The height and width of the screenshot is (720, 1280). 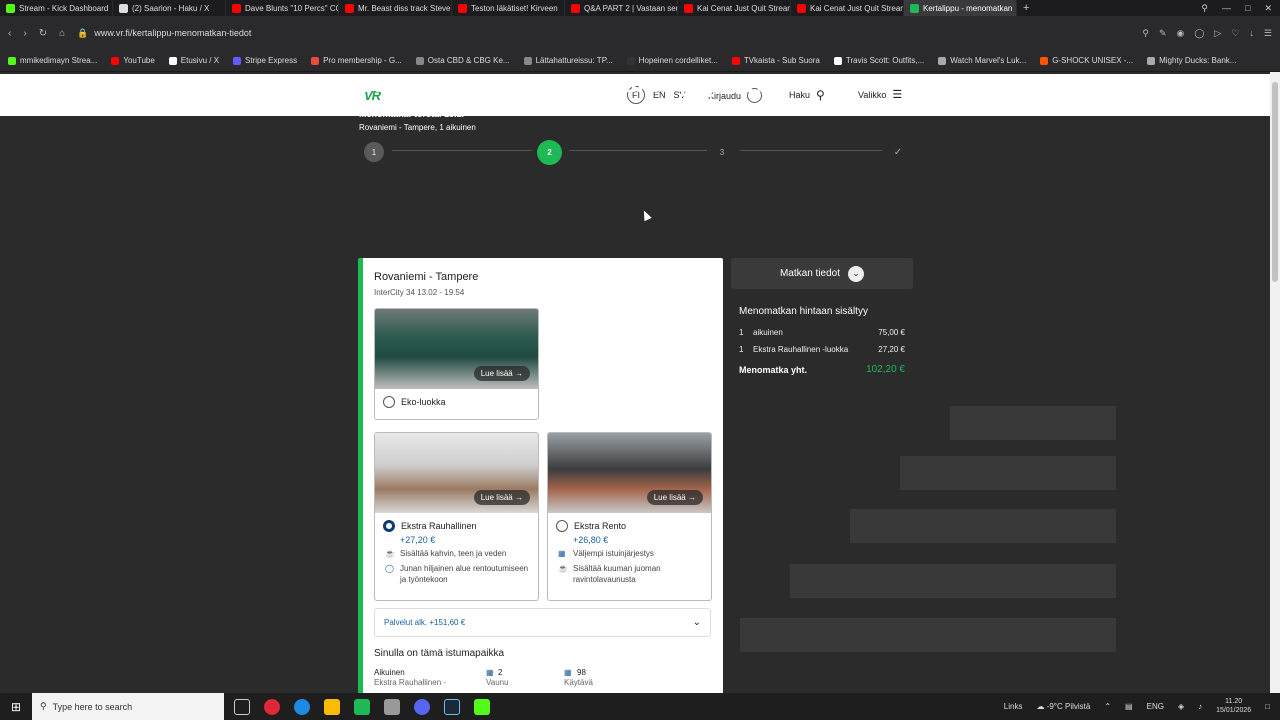 I want to click on app-gray-icon, so click(x=392, y=706).